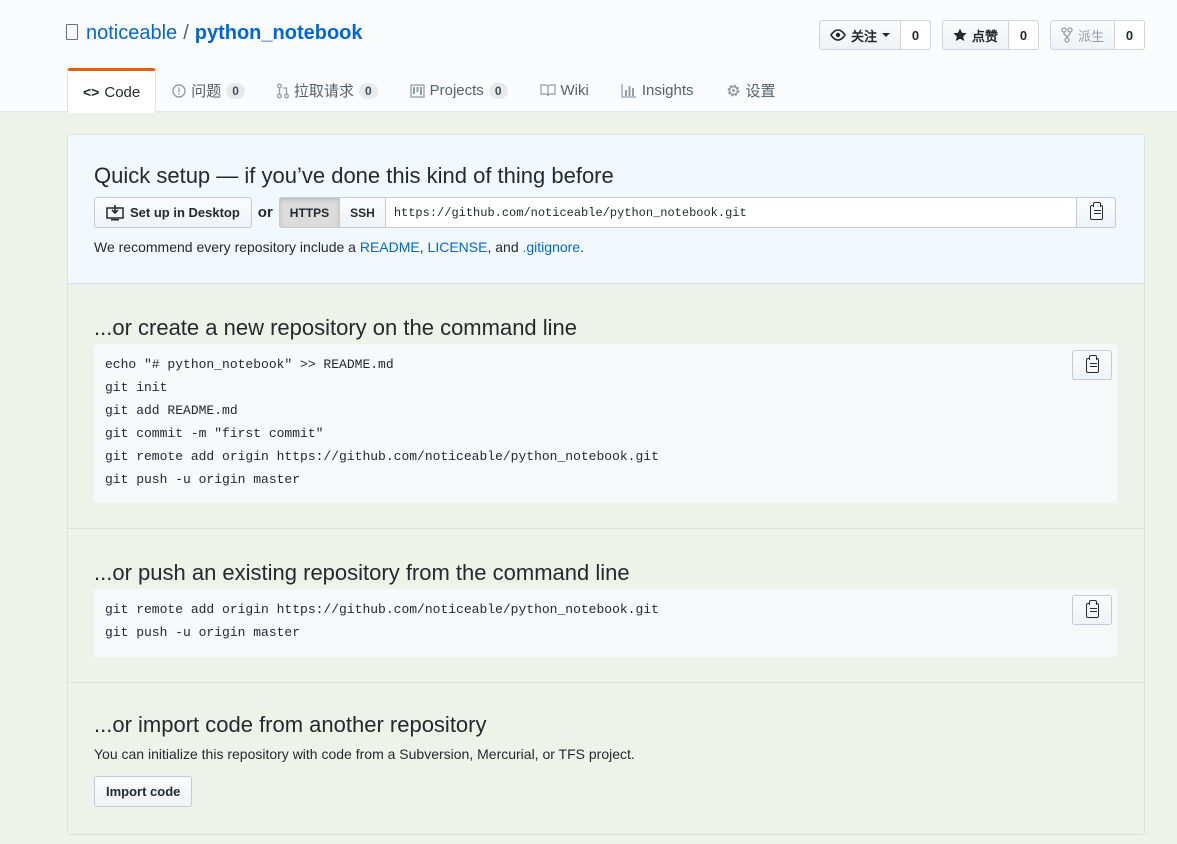  Describe the element at coordinates (131, 33) in the screenshot. I see `repo-owner-link: noticeable` at that location.